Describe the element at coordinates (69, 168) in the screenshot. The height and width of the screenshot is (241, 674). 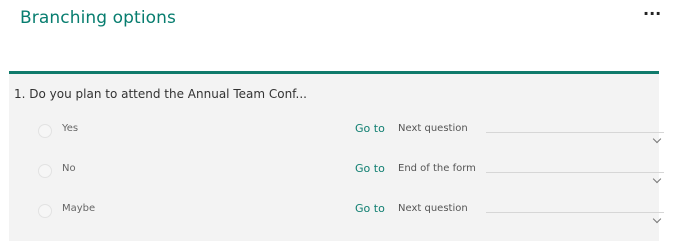
I see `option-label: No` at that location.